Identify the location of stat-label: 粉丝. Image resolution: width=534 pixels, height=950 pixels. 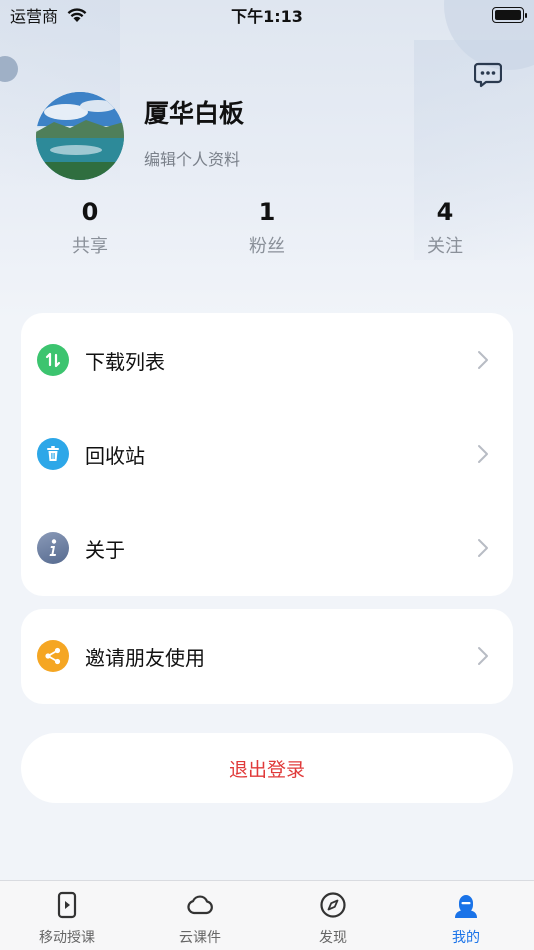
(267, 246).